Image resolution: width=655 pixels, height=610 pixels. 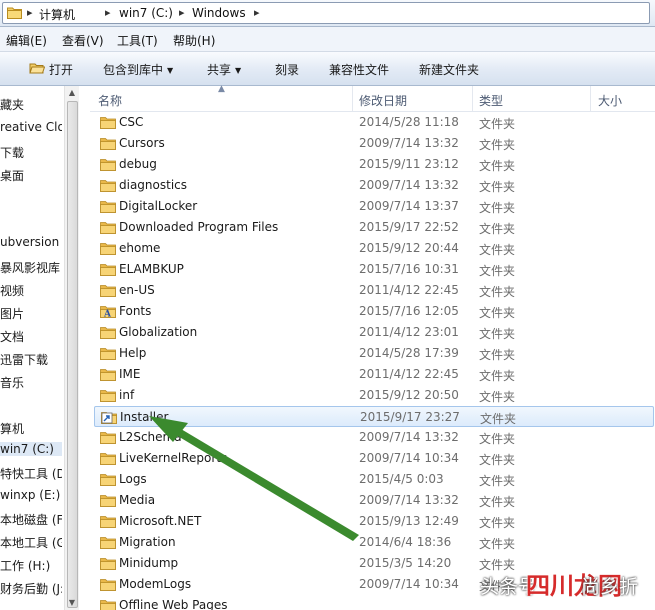 What do you see at coordinates (374, 500) in the screenshot?
I see `file-row: Media 2009/7/14 13:32 文件夹` at bounding box center [374, 500].